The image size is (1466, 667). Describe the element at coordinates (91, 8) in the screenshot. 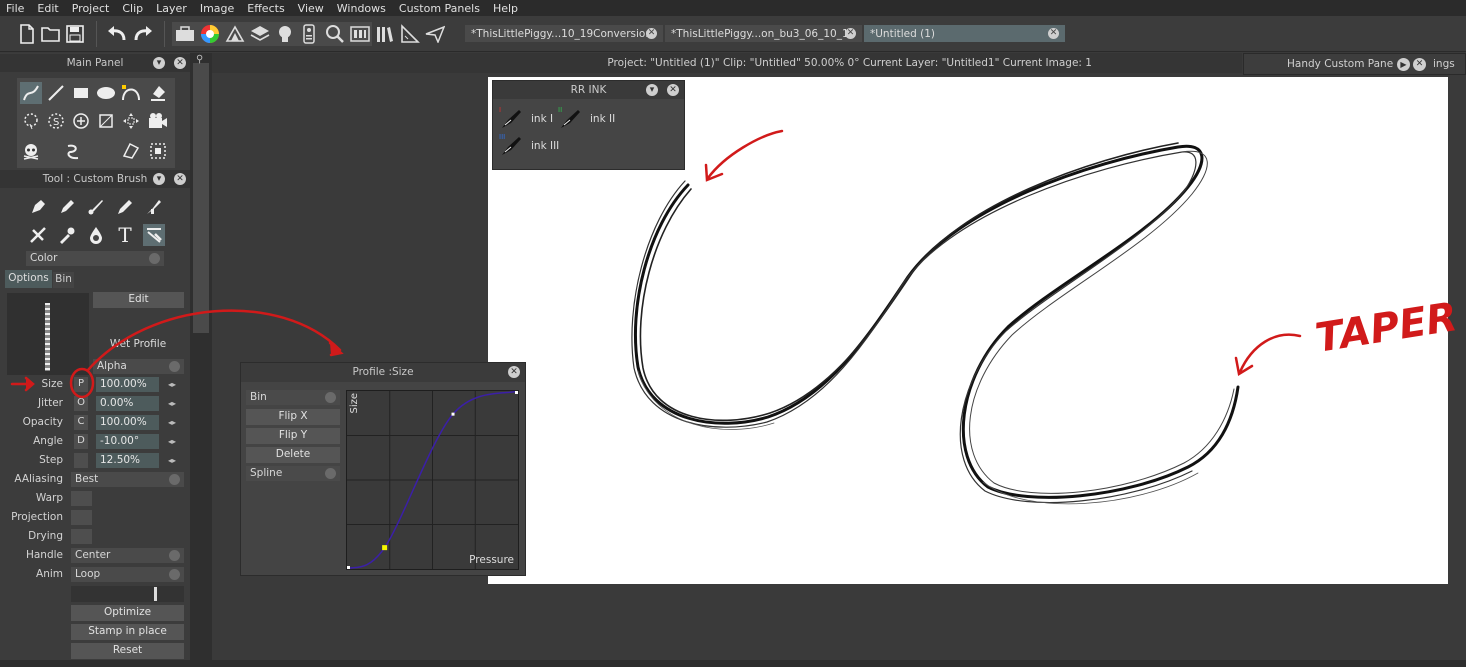

I see `menu-project: Project` at that location.